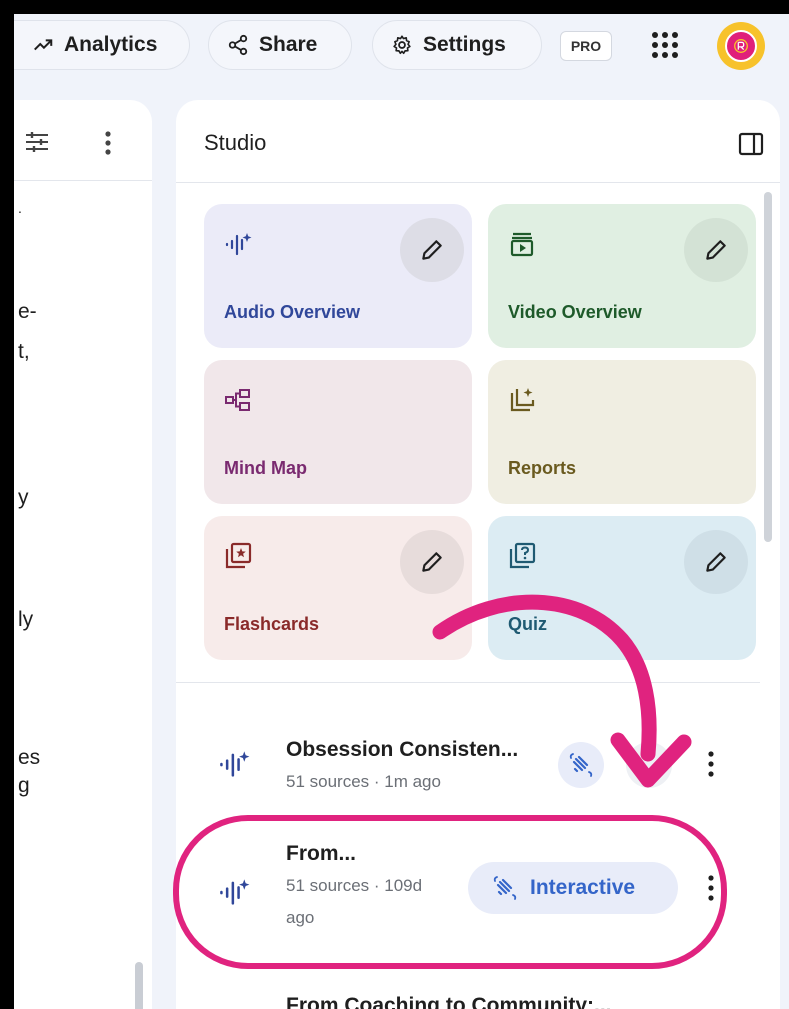  I want to click on card-label: Flashcards, so click(272, 624).